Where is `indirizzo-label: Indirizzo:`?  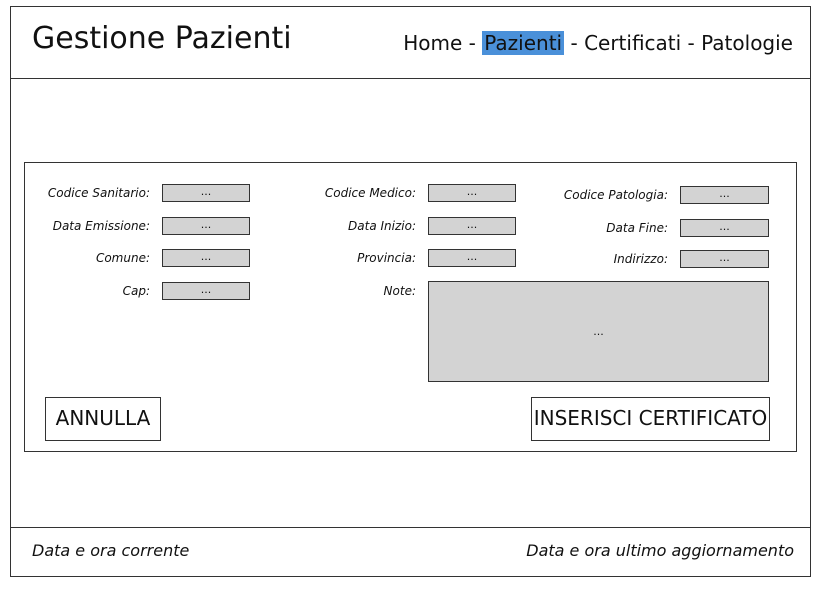
indirizzo-label: Indirizzo: is located at coordinates (640, 259).